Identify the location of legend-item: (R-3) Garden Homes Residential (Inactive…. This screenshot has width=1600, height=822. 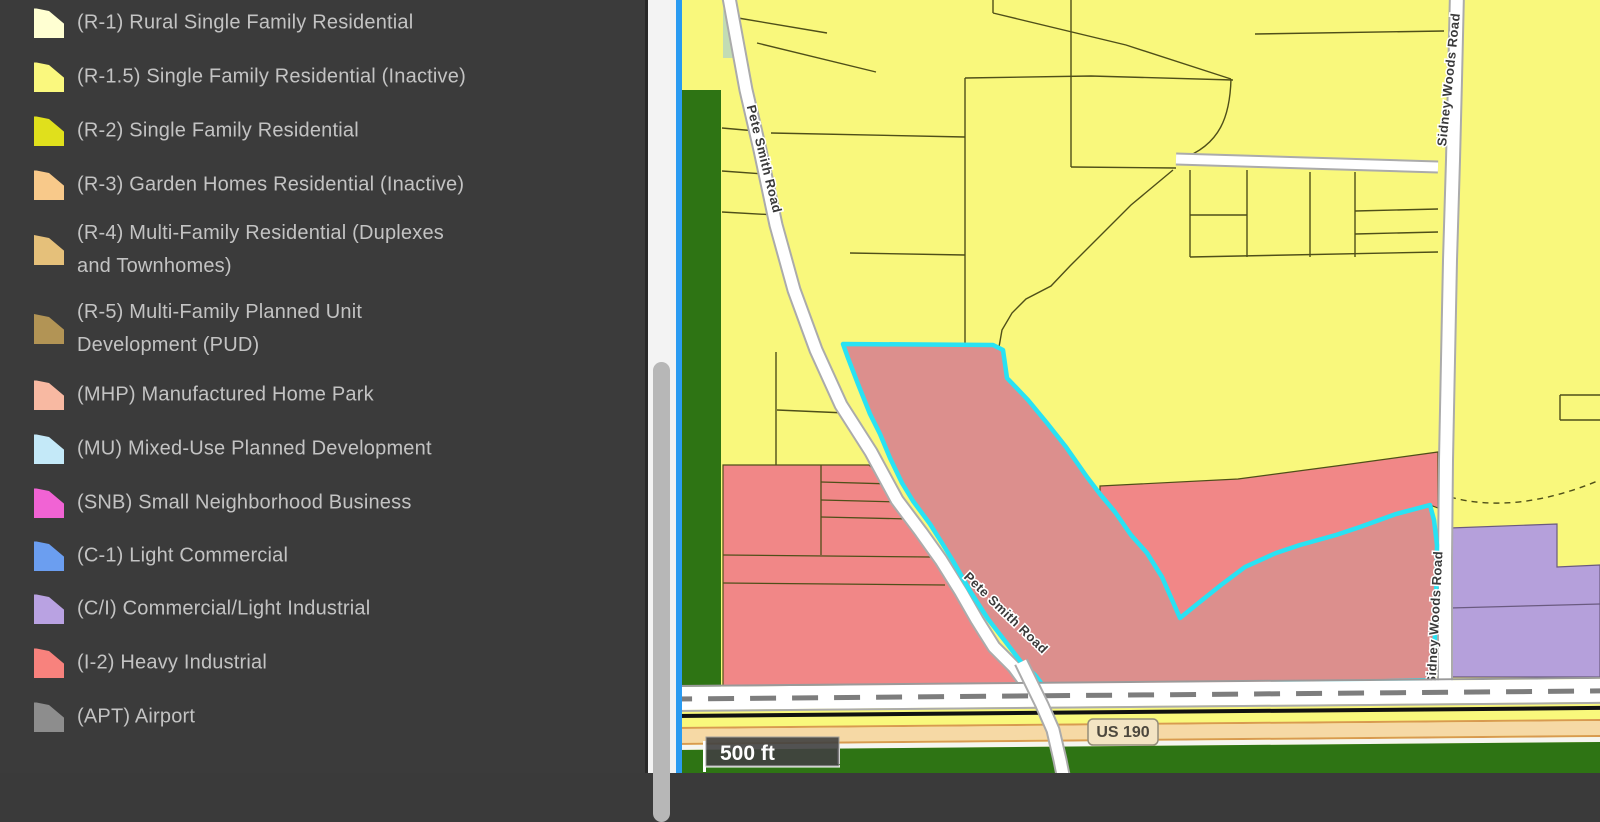
(249, 185).